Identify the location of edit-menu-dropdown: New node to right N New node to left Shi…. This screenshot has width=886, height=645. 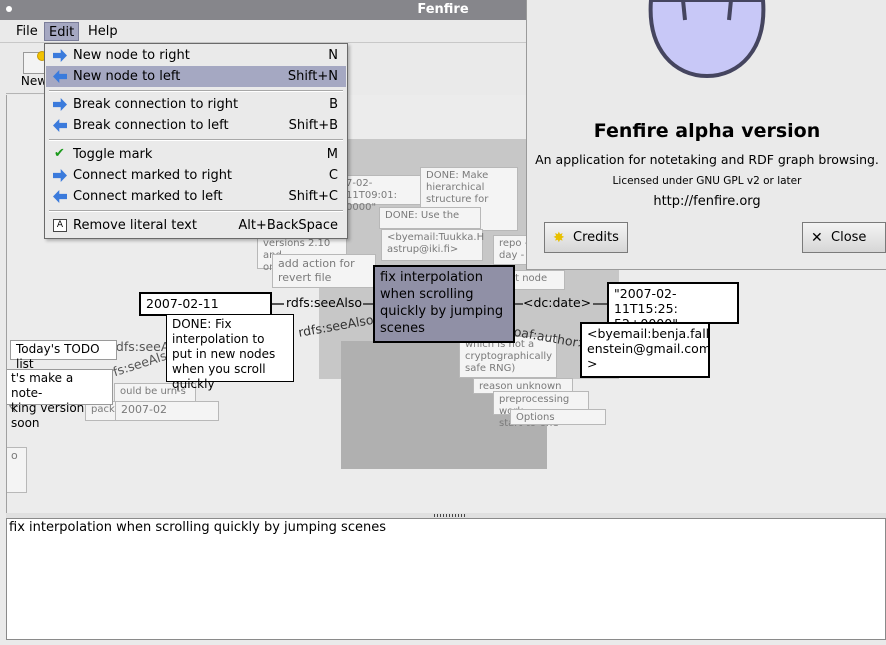
(196, 141).